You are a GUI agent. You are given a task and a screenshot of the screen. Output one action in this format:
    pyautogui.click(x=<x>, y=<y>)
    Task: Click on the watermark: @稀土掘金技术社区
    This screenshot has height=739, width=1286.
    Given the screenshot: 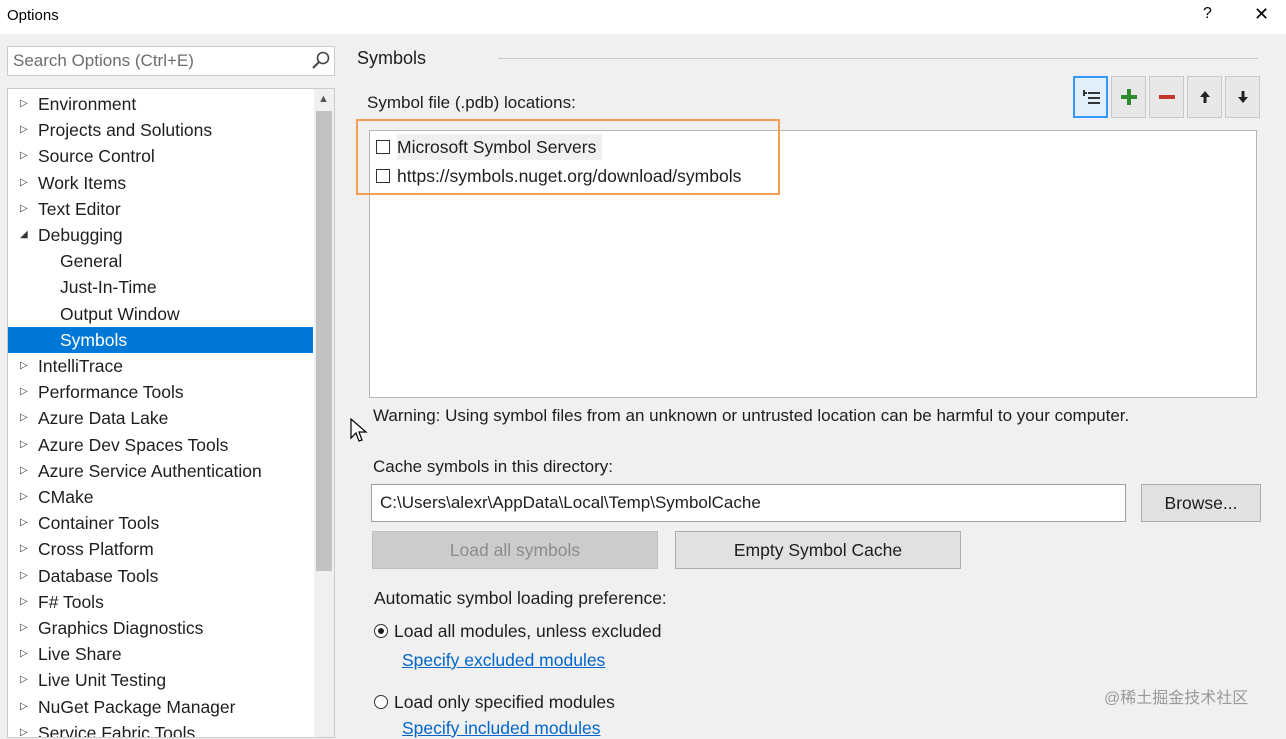 What is the action you would take?
    pyautogui.click(x=1176, y=698)
    